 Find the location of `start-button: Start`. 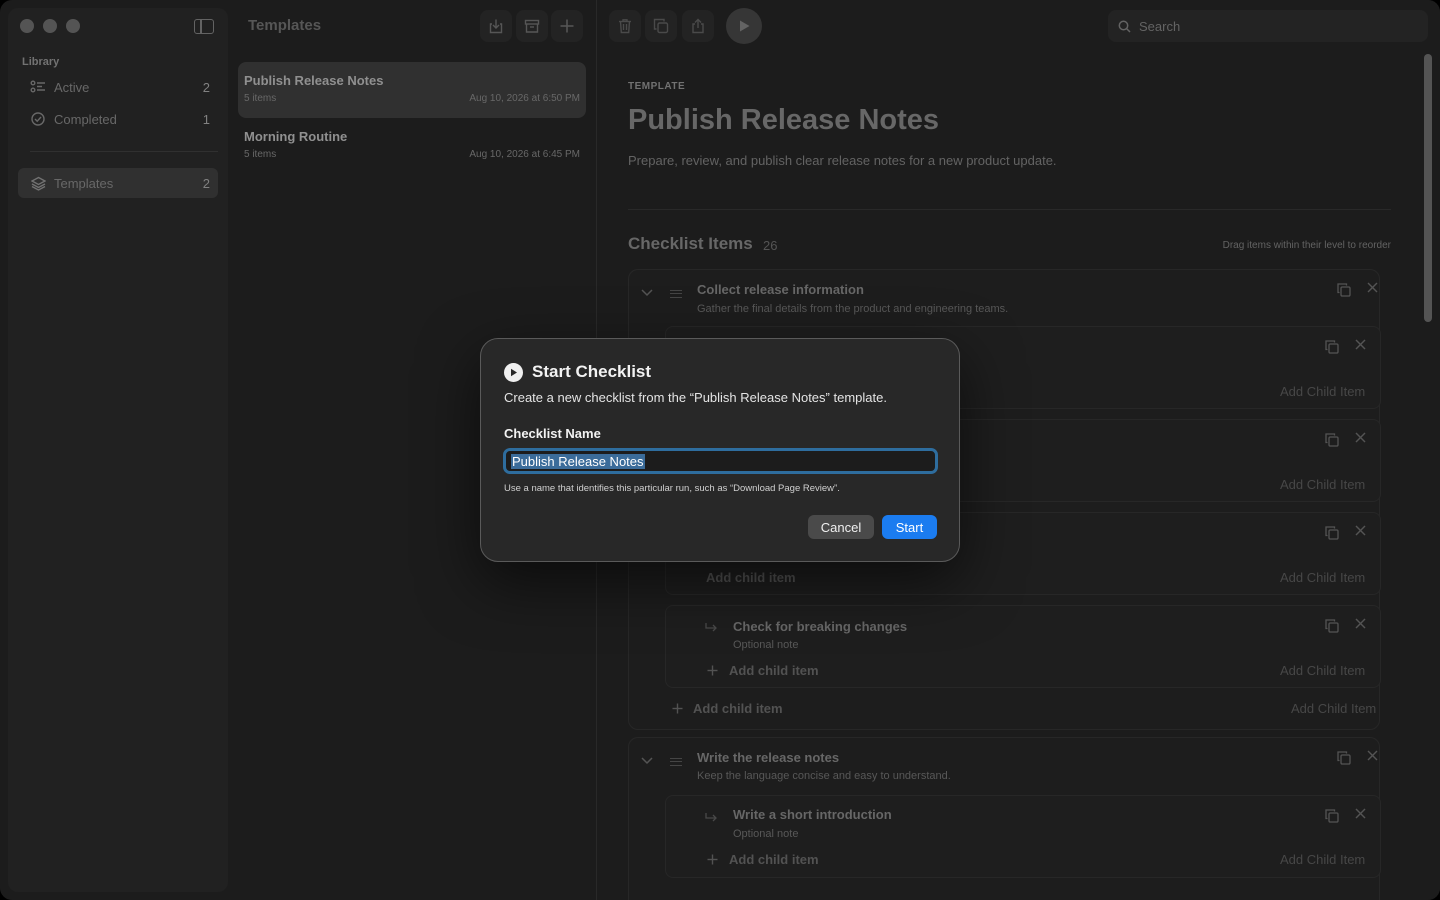

start-button: Start is located at coordinates (909, 527).